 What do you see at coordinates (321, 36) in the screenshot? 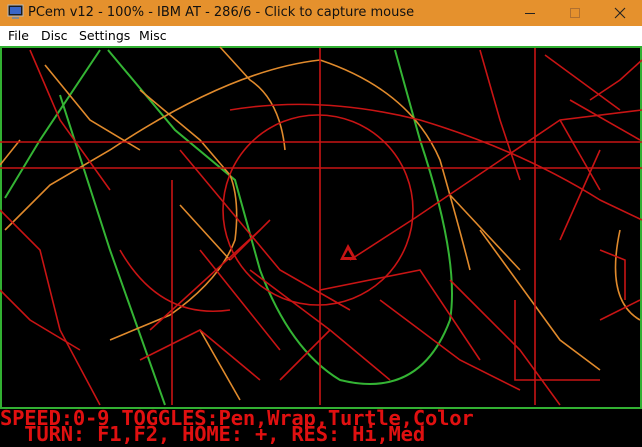
I see `menu-bar: File Disc Settings Misc` at bounding box center [321, 36].